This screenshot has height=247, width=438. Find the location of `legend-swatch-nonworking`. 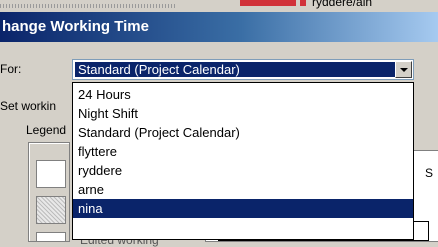

legend-swatch-nonworking is located at coordinates (51, 210).